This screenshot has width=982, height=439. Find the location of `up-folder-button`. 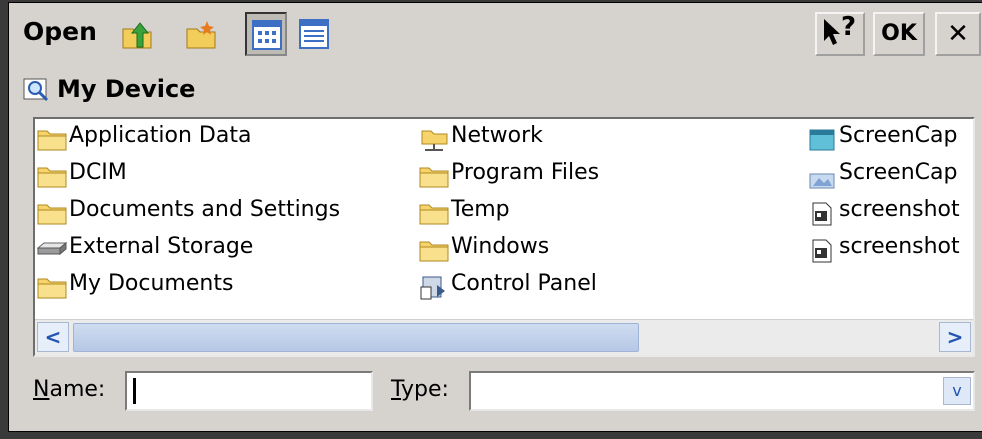

up-folder-button is located at coordinates (136, 34).